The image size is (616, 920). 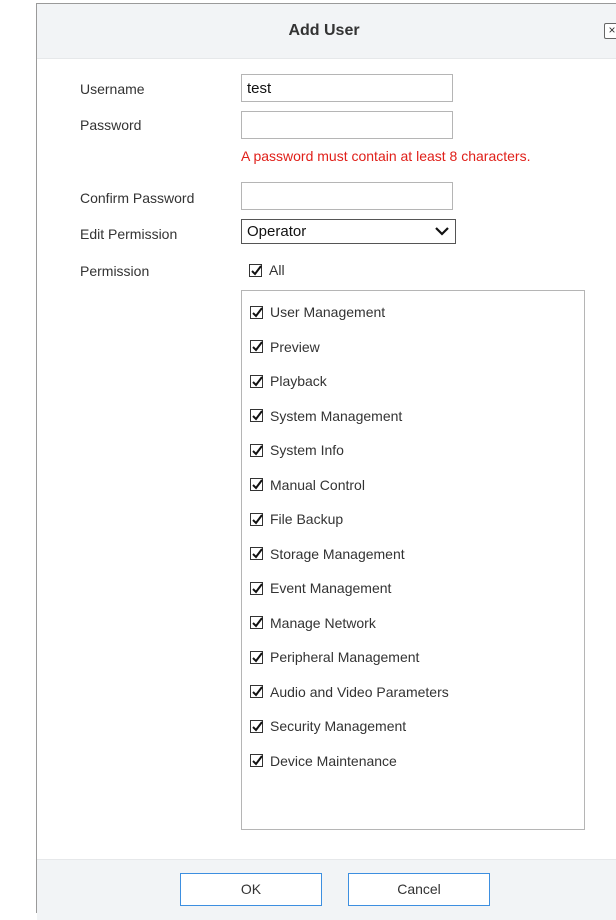 I want to click on dialog-titlebar: Add User ×, so click(x=326, y=31).